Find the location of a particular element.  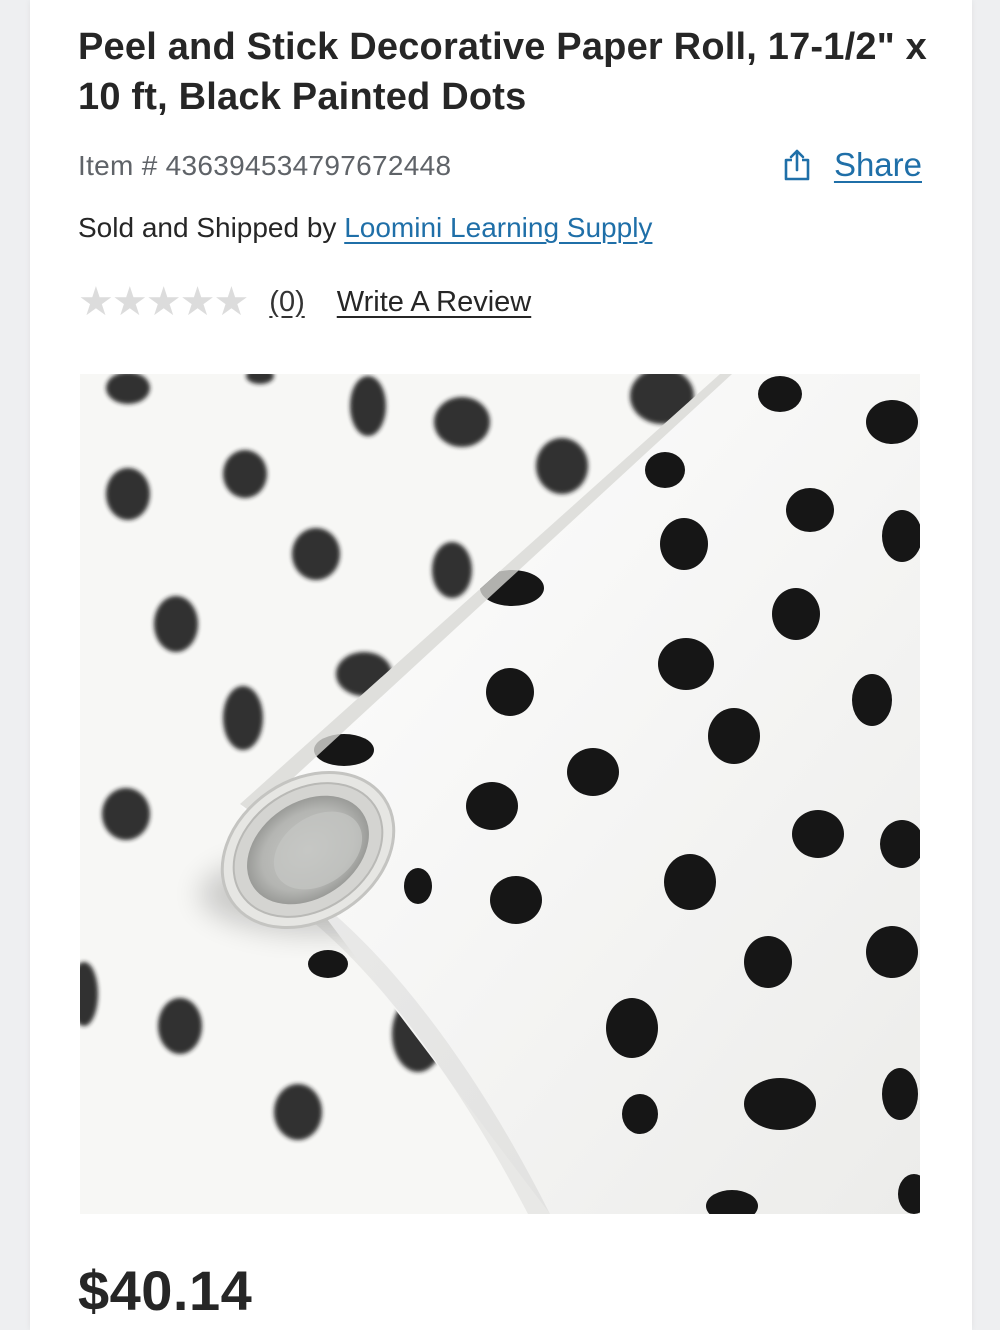

product-price: $40.14 is located at coordinates (165, 1290).